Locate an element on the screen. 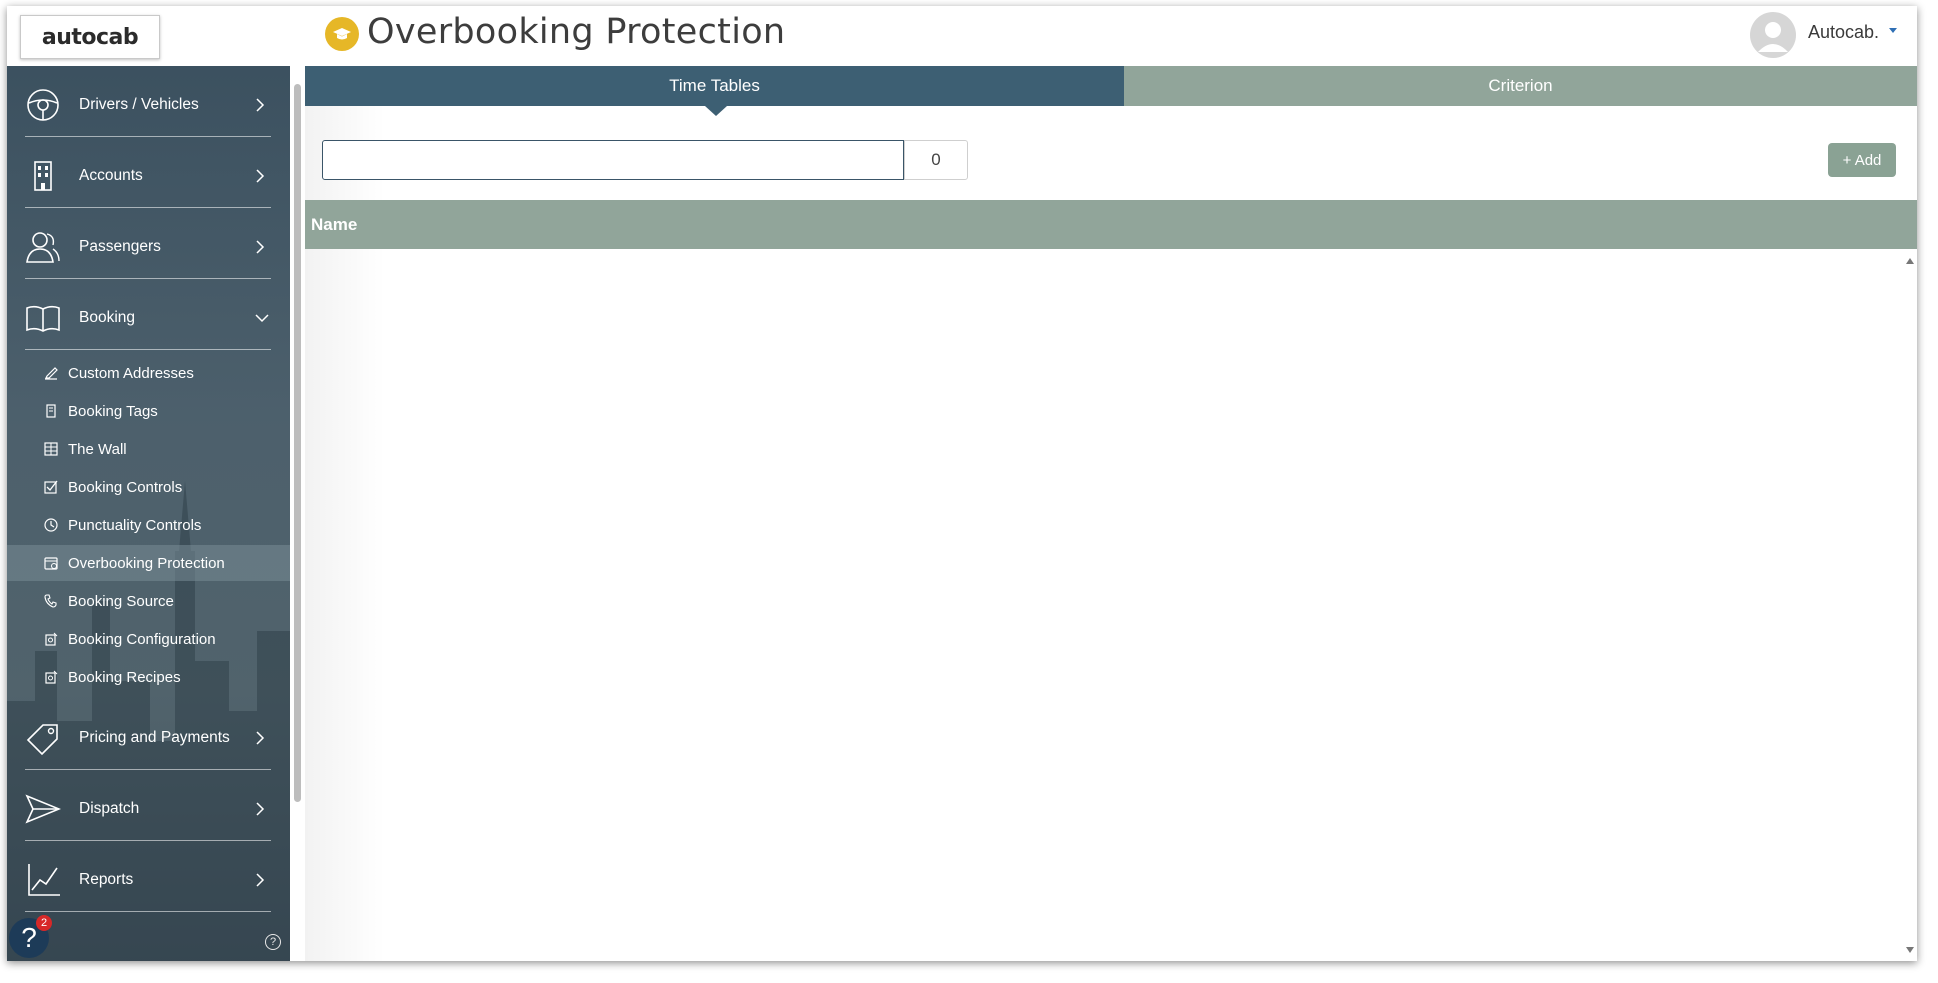 The height and width of the screenshot is (983, 1938). book-icon is located at coordinates (43, 318).